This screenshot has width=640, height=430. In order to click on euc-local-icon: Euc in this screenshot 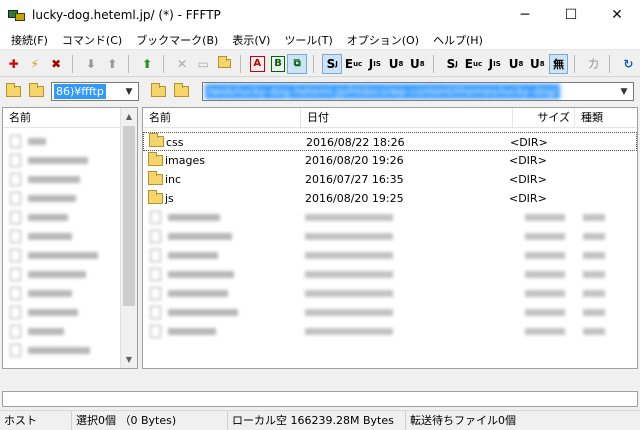, I will do `click(473, 64)`.